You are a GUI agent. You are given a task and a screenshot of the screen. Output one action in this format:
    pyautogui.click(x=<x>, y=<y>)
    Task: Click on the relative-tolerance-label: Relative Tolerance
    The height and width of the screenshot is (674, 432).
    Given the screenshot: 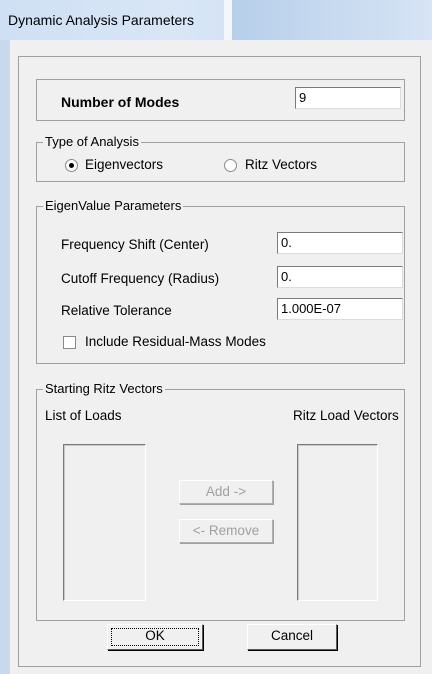 What is the action you would take?
    pyautogui.click(x=116, y=310)
    